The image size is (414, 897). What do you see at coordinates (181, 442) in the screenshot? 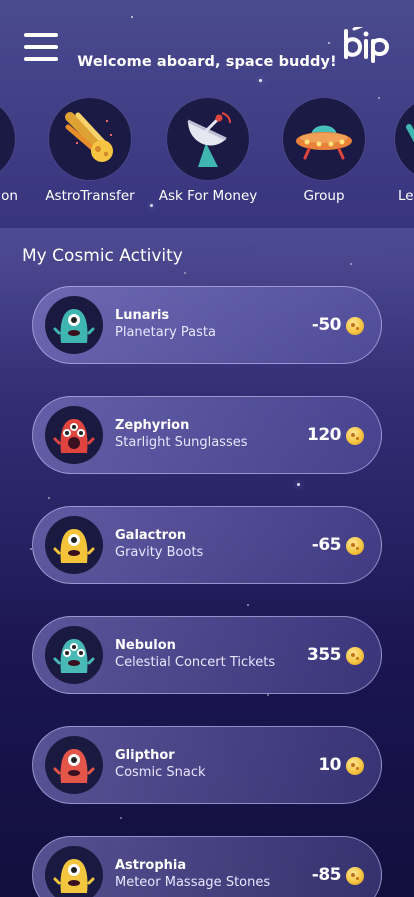
I see `transaction-item: Starlight Sunglasses` at bounding box center [181, 442].